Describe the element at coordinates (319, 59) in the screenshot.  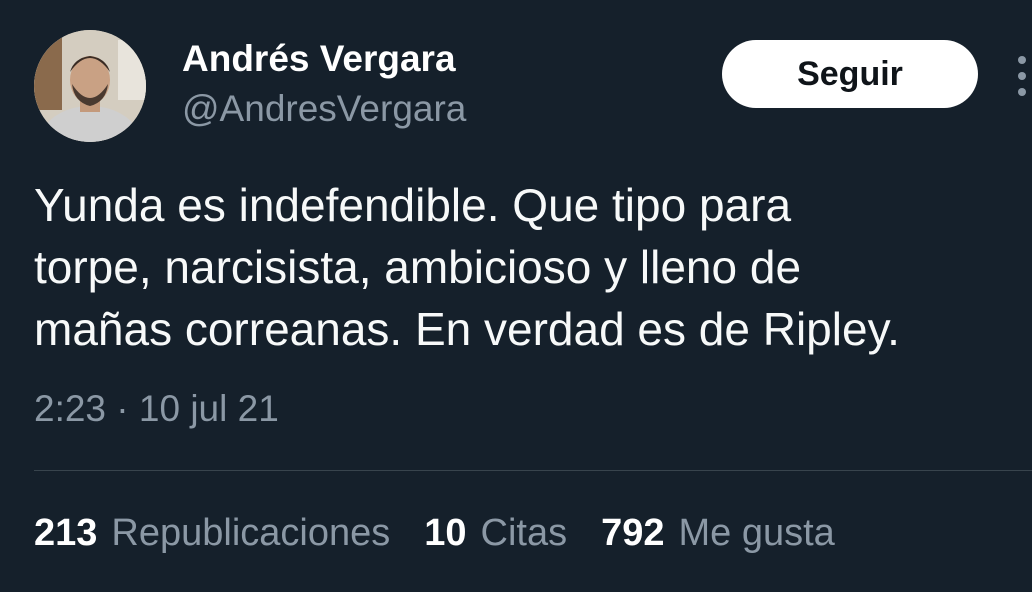
I see `author-display-name: Andrés Vergara` at that location.